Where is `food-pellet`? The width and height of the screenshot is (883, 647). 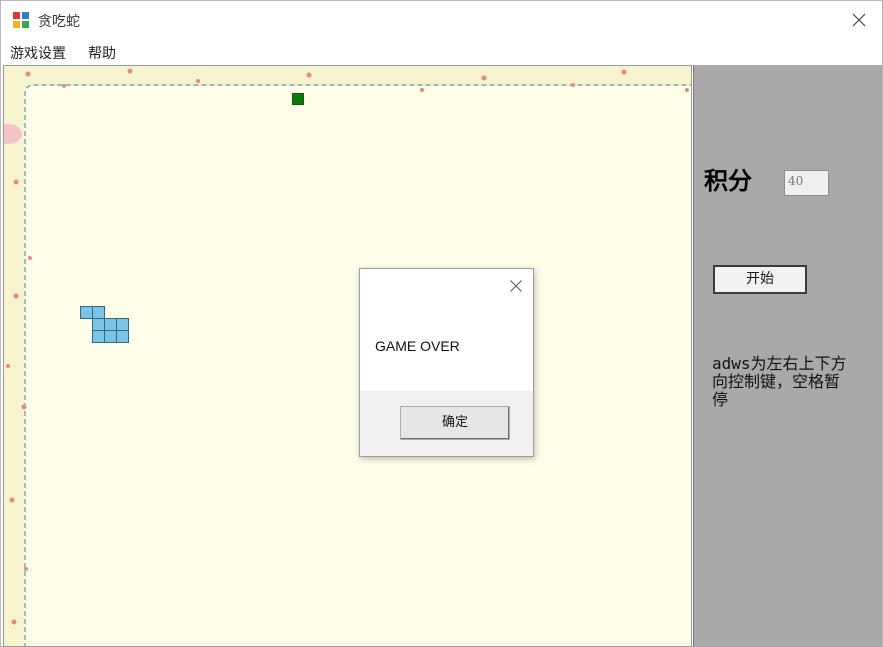
food-pellet is located at coordinates (298, 99).